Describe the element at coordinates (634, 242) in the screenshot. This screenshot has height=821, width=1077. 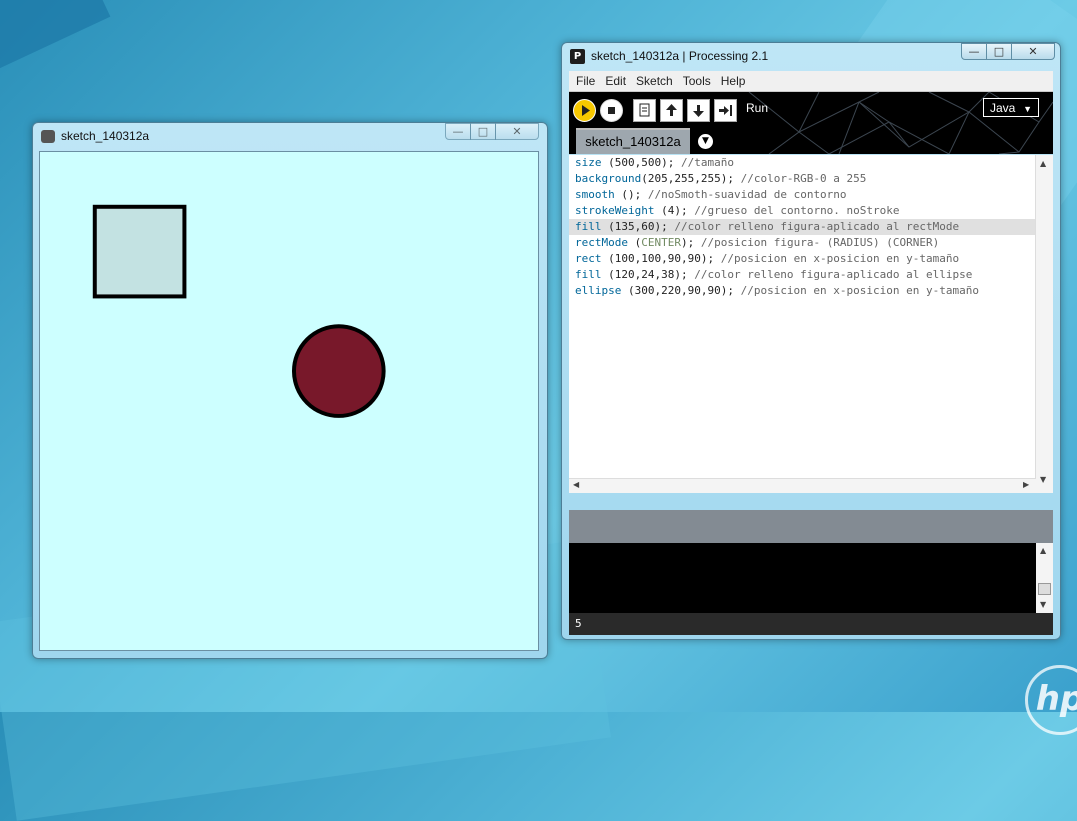
I see `code-args: (` at that location.